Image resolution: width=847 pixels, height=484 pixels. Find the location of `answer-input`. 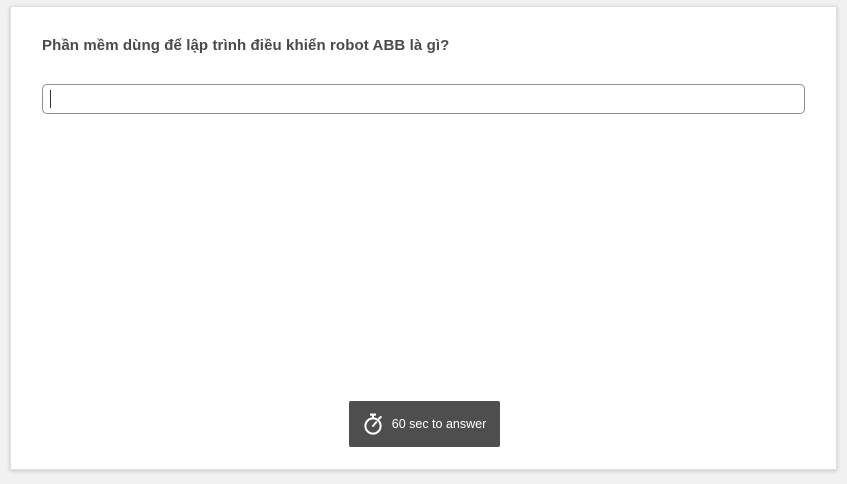

answer-input is located at coordinates (423, 99).